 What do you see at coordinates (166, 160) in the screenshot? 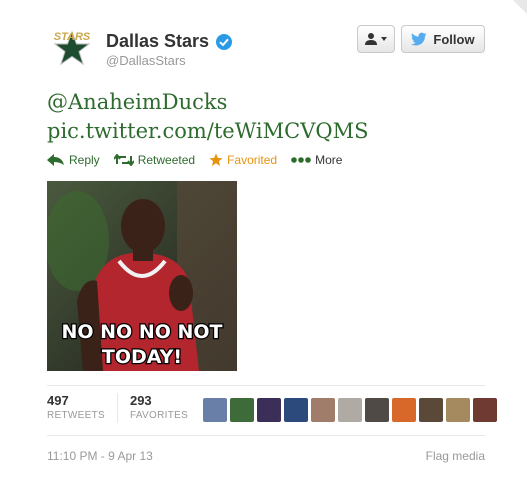
I see `retweet-label: Retweeted` at bounding box center [166, 160].